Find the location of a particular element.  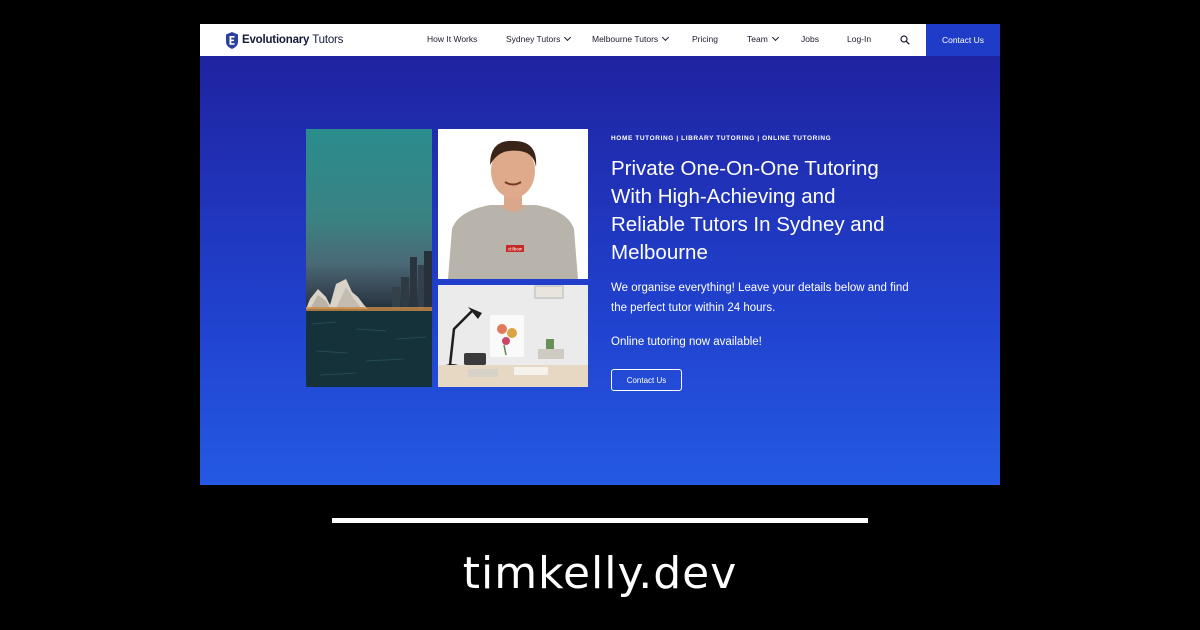

nav-melbourne-tutors: Melbourne Tutors is located at coordinates (631, 38).